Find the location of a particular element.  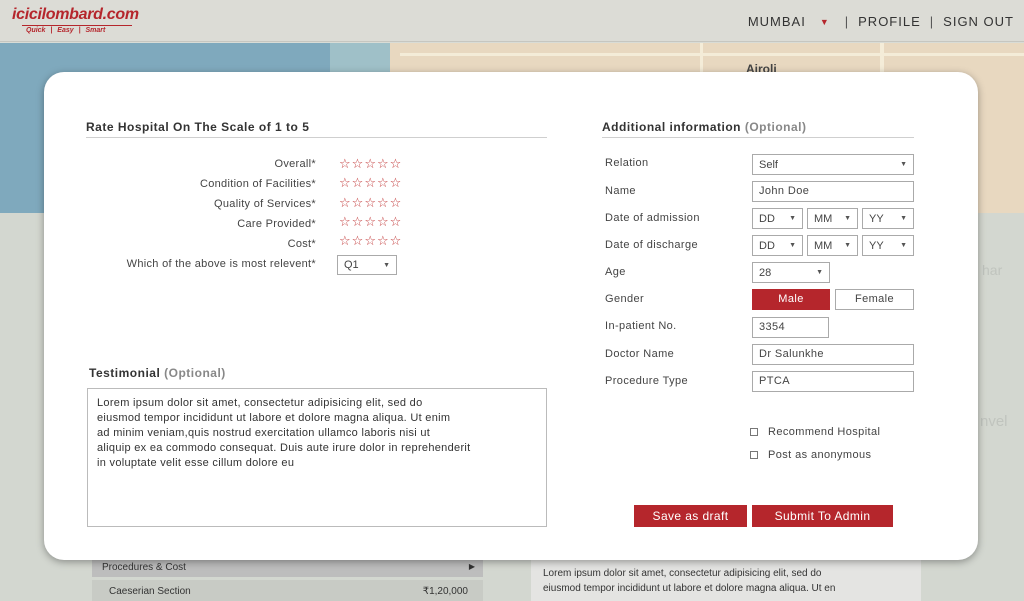

post-anonymous-checkbox: Post as anonymous is located at coordinates (810, 455).